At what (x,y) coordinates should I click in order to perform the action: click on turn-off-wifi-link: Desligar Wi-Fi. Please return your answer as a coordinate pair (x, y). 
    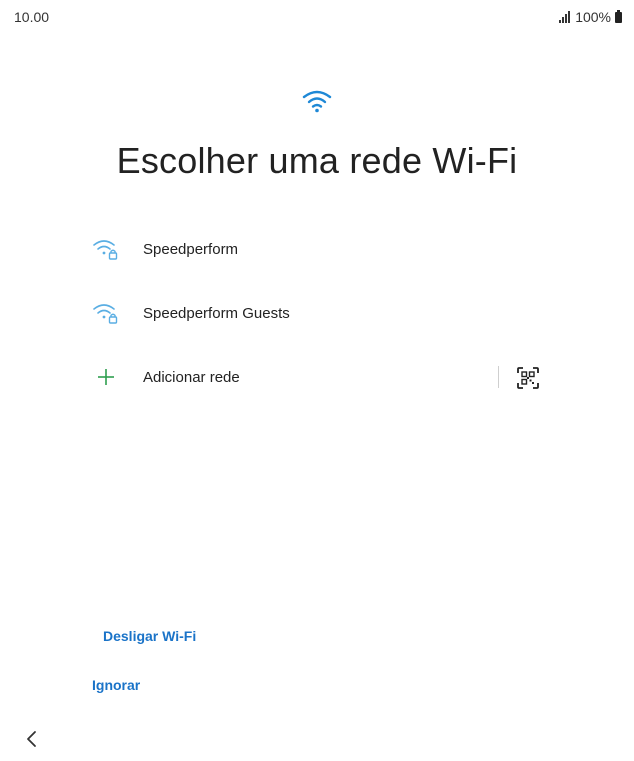
    Looking at the image, I should click on (149, 636).